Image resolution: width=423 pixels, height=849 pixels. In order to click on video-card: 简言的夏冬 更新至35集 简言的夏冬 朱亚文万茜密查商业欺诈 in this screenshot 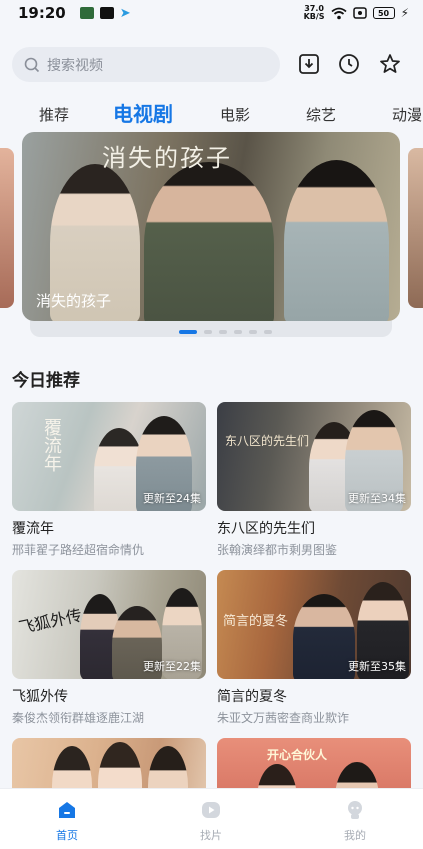, I will do `click(314, 648)`.